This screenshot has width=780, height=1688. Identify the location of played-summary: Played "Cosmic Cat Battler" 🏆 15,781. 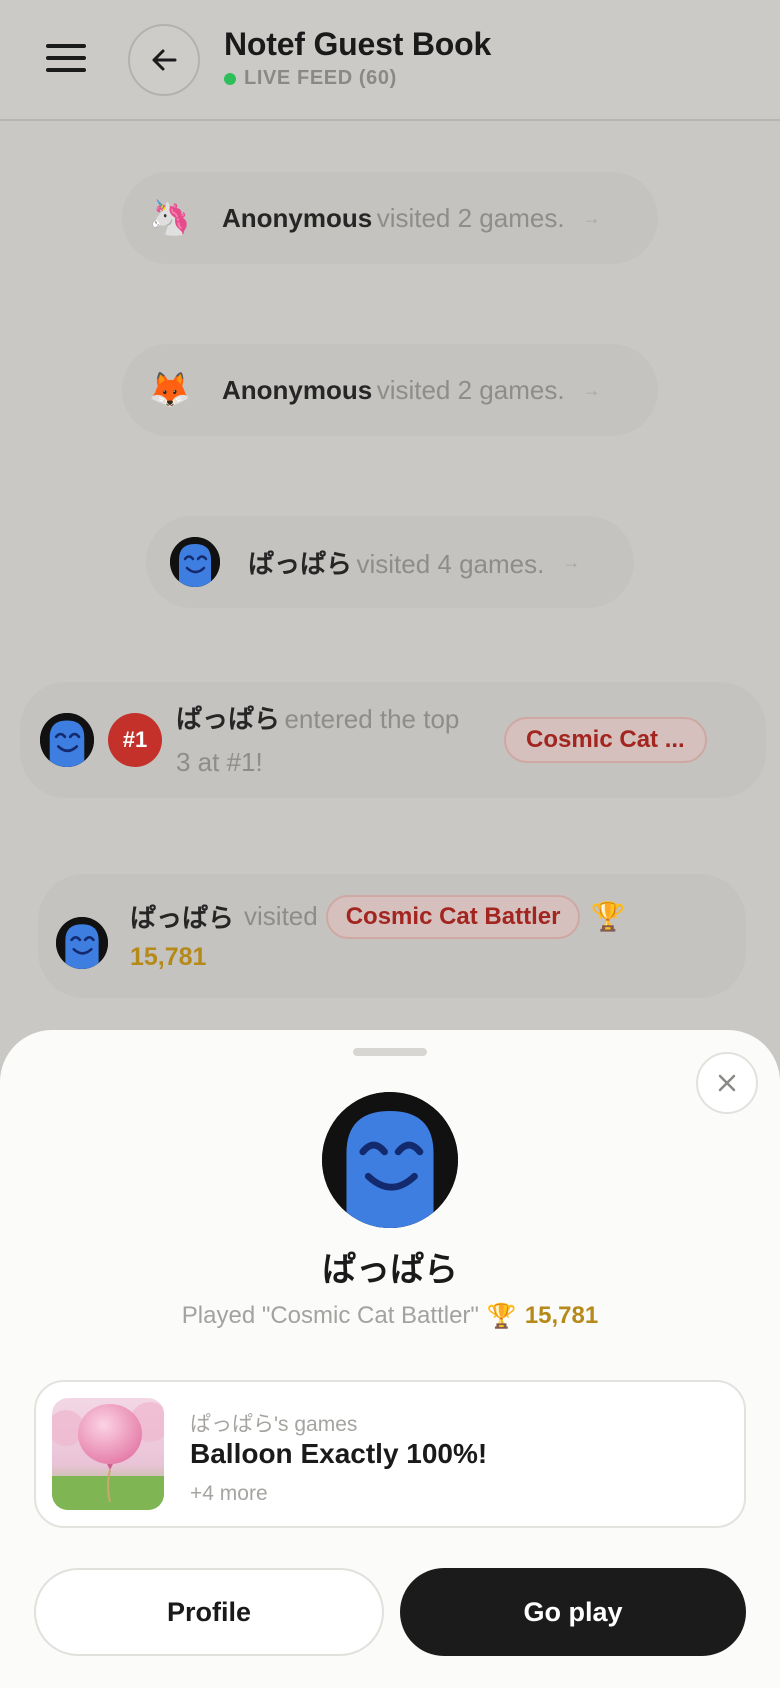
(390, 1316).